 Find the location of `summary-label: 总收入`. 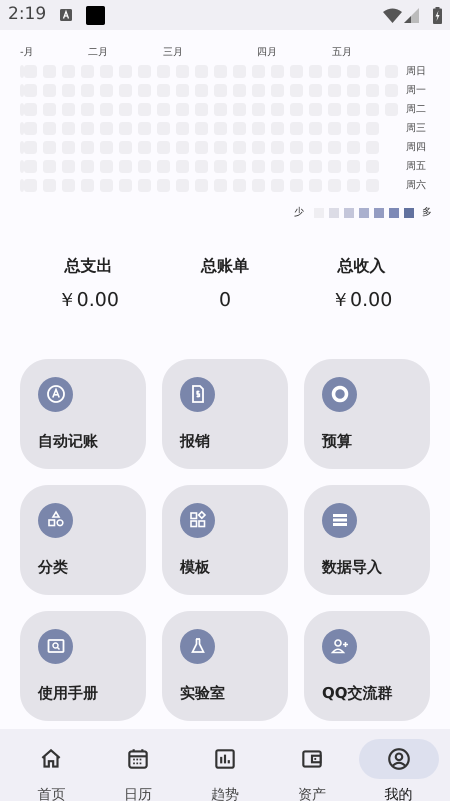

summary-label: 总收入 is located at coordinates (362, 266).